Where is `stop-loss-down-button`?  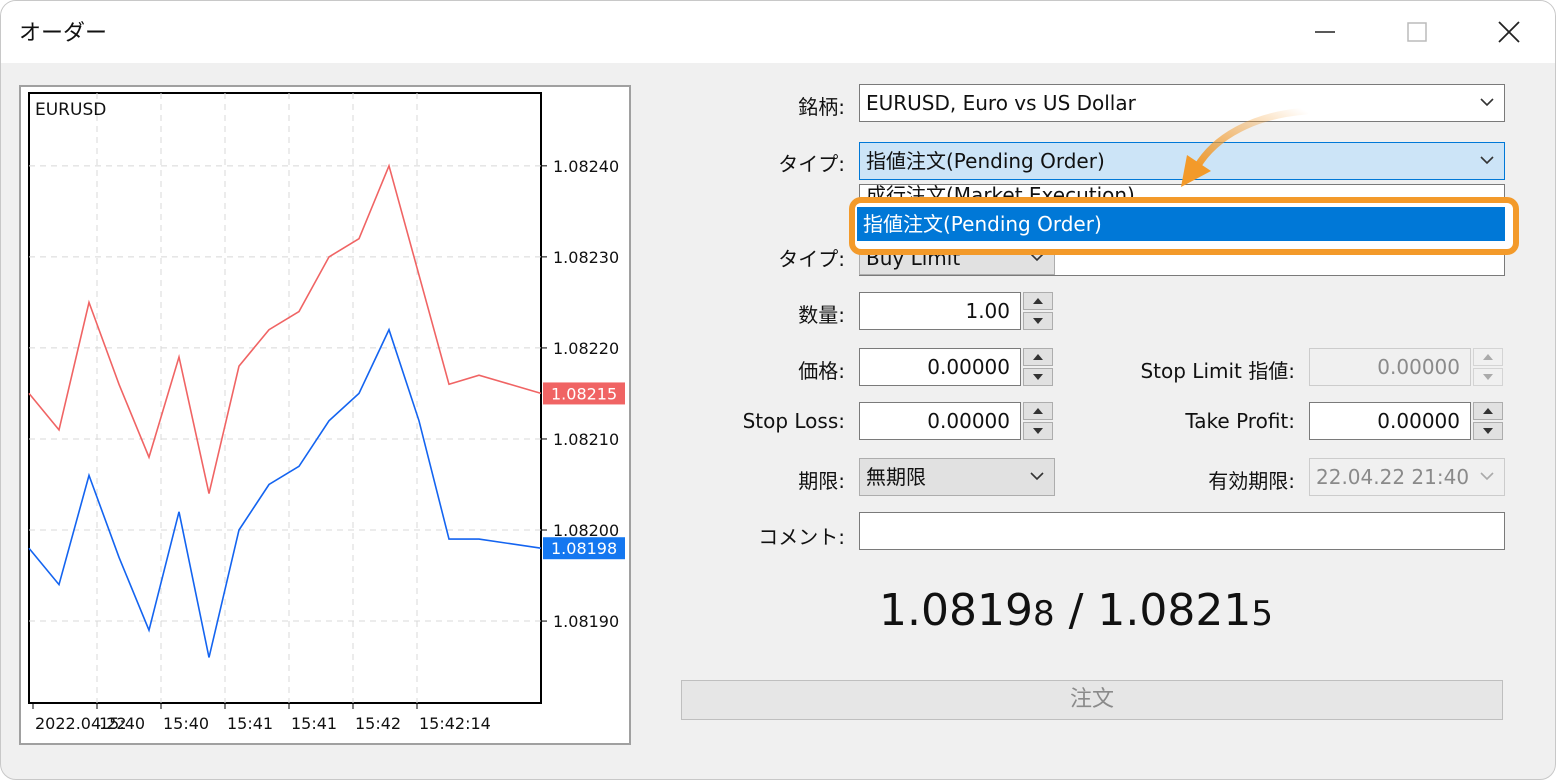
stop-loss-down-button is located at coordinates (1038, 431).